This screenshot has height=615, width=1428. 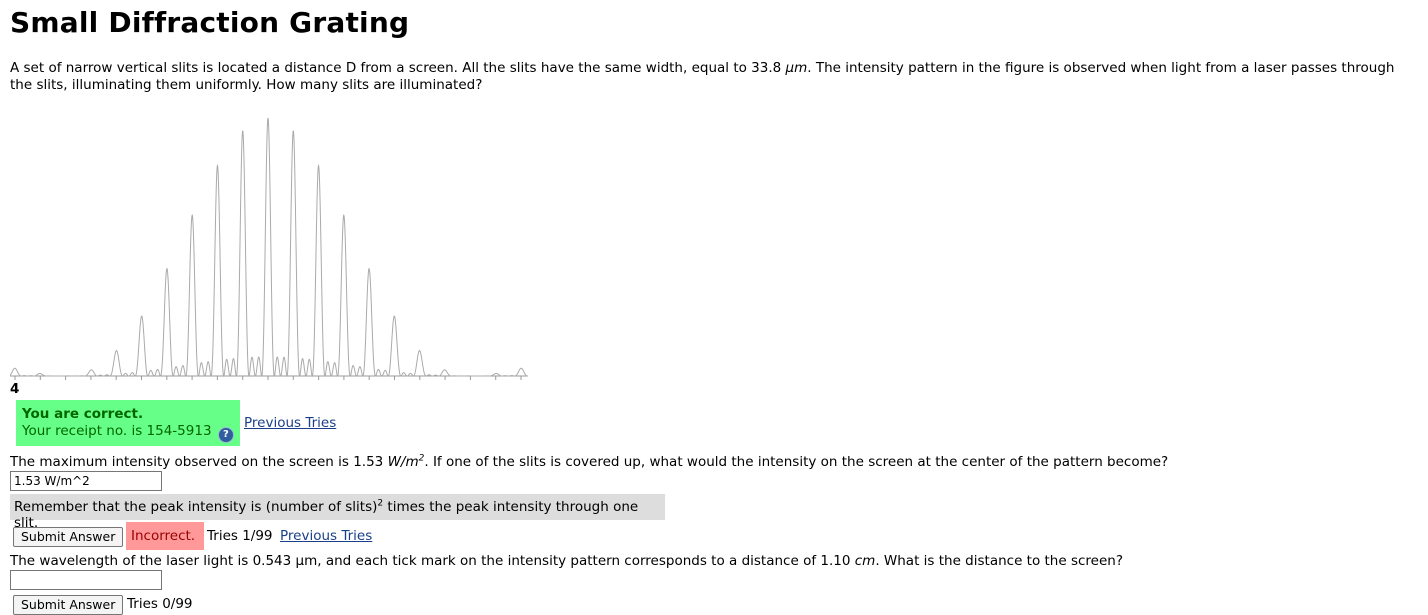 What do you see at coordinates (86, 580) in the screenshot?
I see `part3-answer-input` at bounding box center [86, 580].